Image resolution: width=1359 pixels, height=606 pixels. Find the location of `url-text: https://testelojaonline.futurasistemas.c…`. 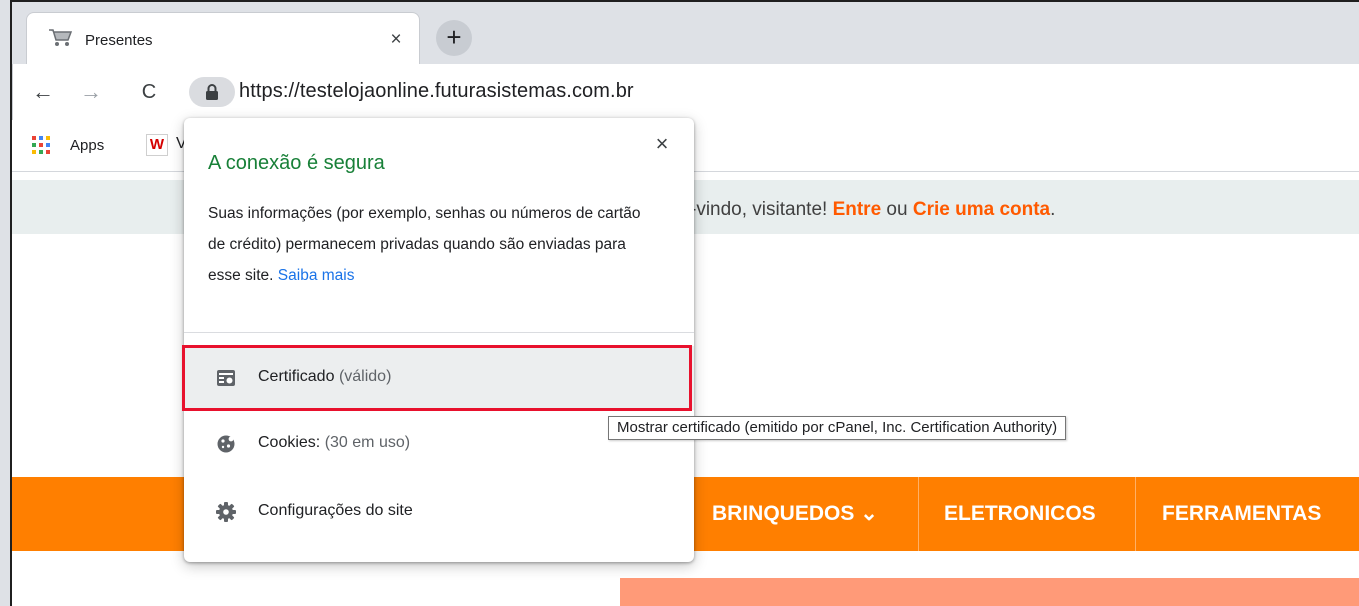

url-text: https://testelojaonline.futurasistemas.c… is located at coordinates (436, 91).